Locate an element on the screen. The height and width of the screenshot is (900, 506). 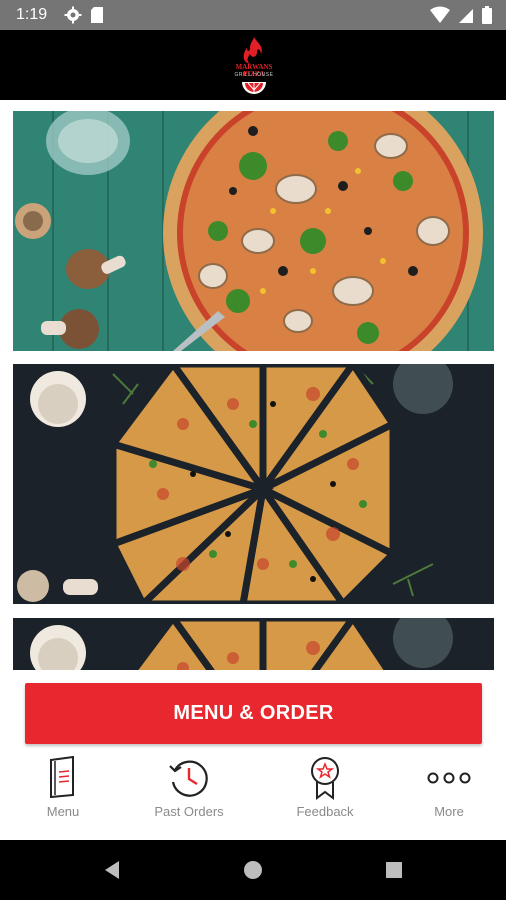
menu-and-order-button: MENU & ORDER is located at coordinates (253, 713).